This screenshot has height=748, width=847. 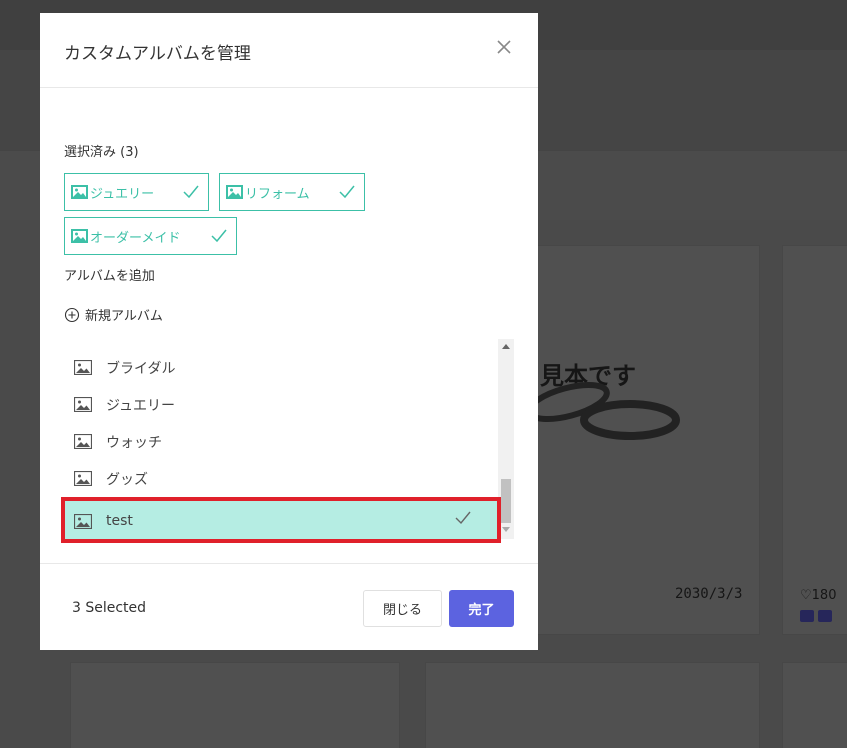 I want to click on new-album-button: 新規アルバム, so click(x=113, y=314).